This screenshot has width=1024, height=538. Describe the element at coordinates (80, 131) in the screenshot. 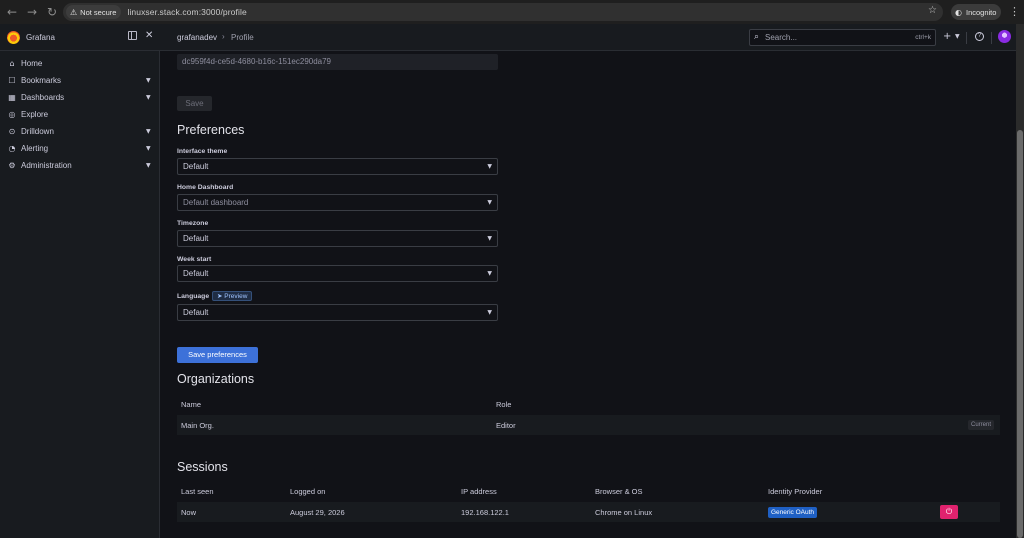

I see `sidebar-item-drilldown: ⊙ Drilldown ▼` at that location.